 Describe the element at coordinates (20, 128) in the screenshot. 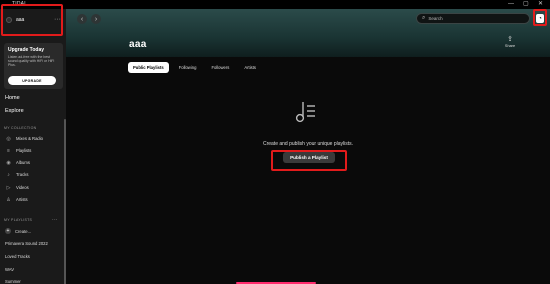

I see `collection-section-label: MY COLLECTION` at that location.